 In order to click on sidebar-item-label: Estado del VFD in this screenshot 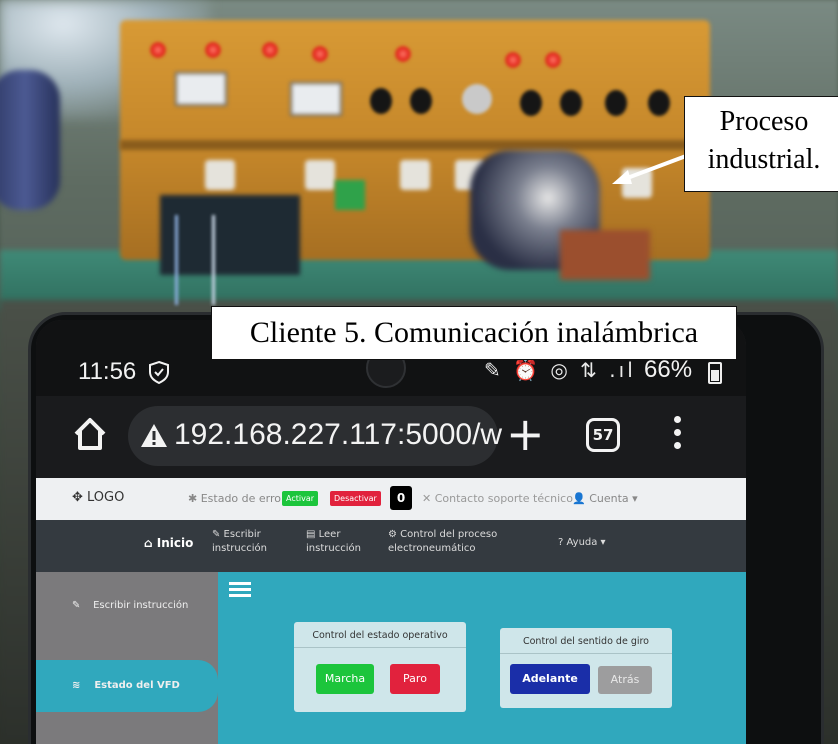, I will do `click(137, 685)`.